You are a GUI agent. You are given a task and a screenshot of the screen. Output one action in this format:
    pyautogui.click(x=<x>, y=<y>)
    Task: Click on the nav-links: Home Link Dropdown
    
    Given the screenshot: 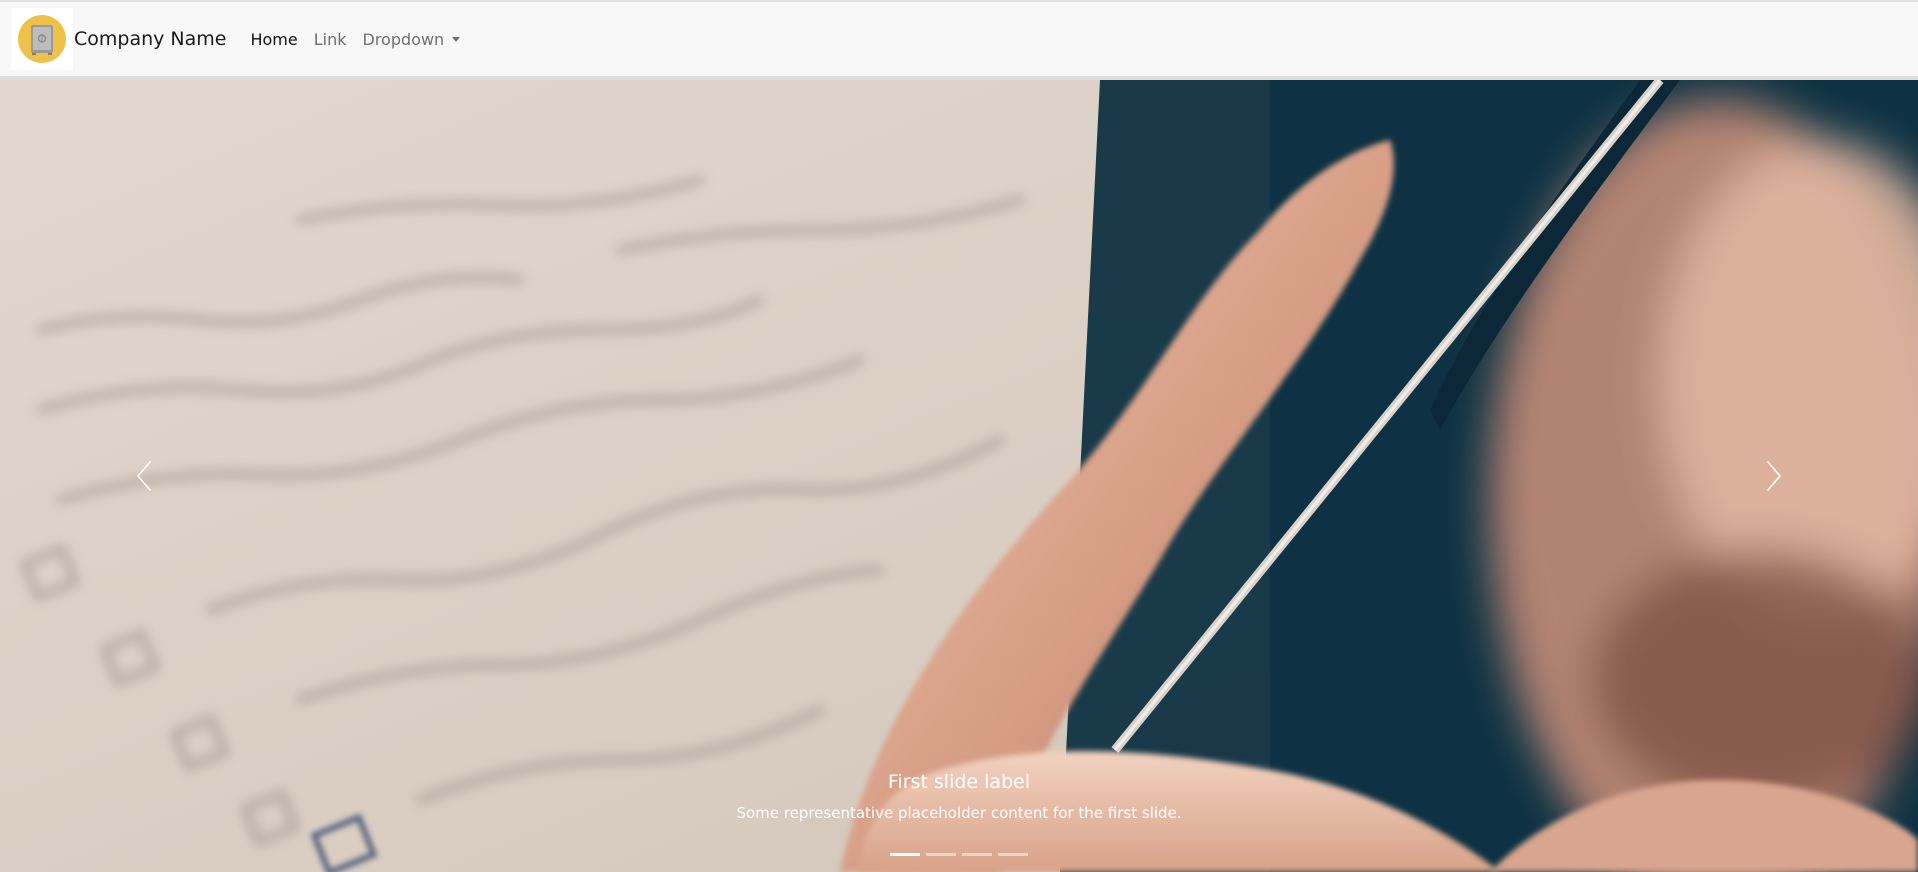 What is the action you would take?
    pyautogui.click(x=363, y=39)
    